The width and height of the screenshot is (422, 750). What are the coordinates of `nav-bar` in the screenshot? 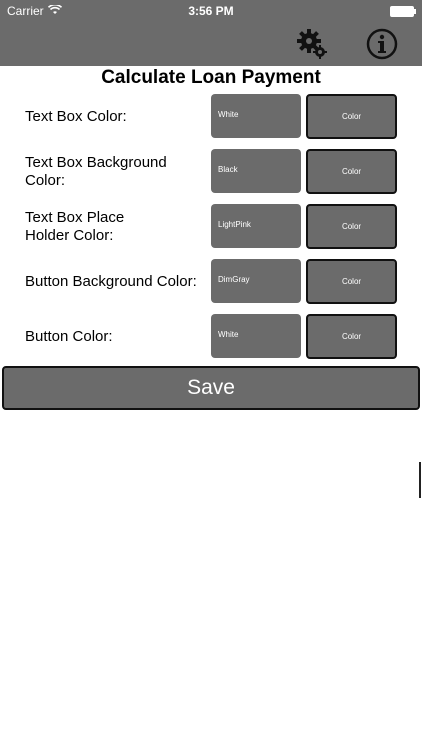 It's located at (211, 44).